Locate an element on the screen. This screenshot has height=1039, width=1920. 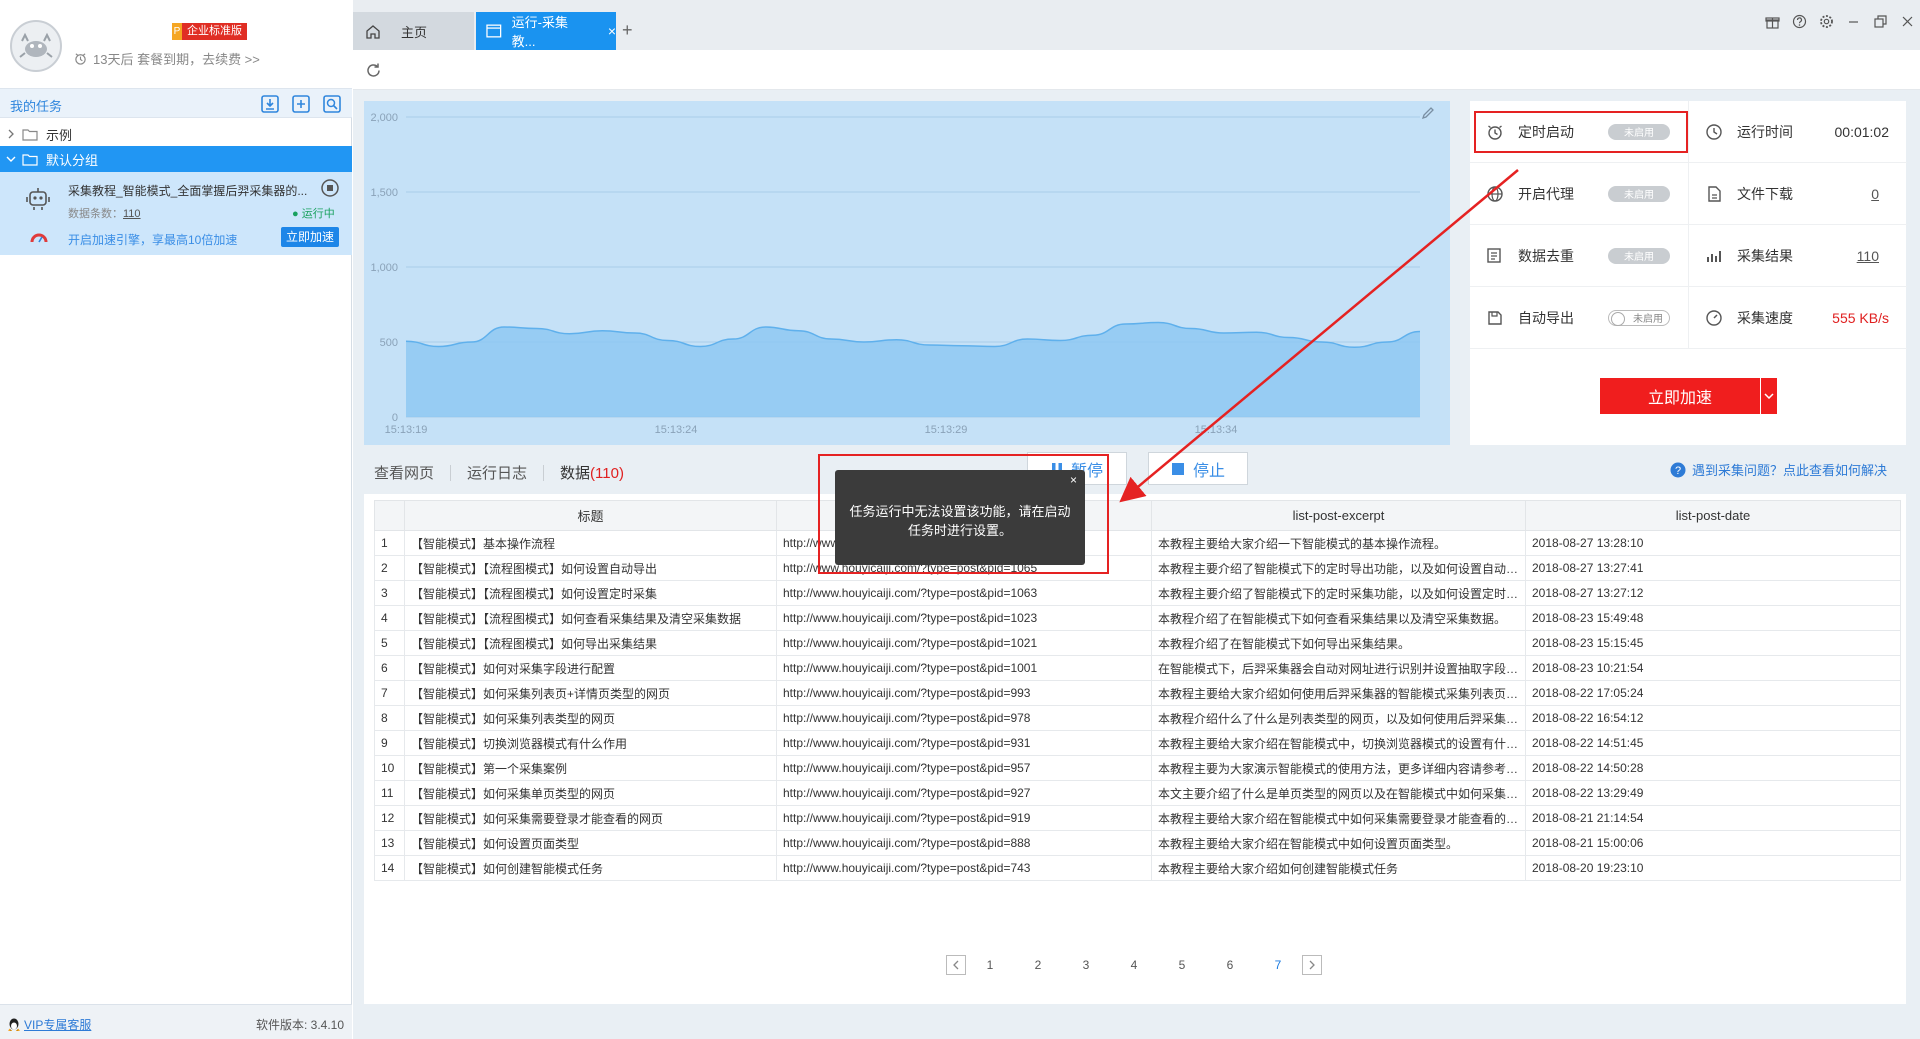
export-icon is located at coordinates (1496, 318).